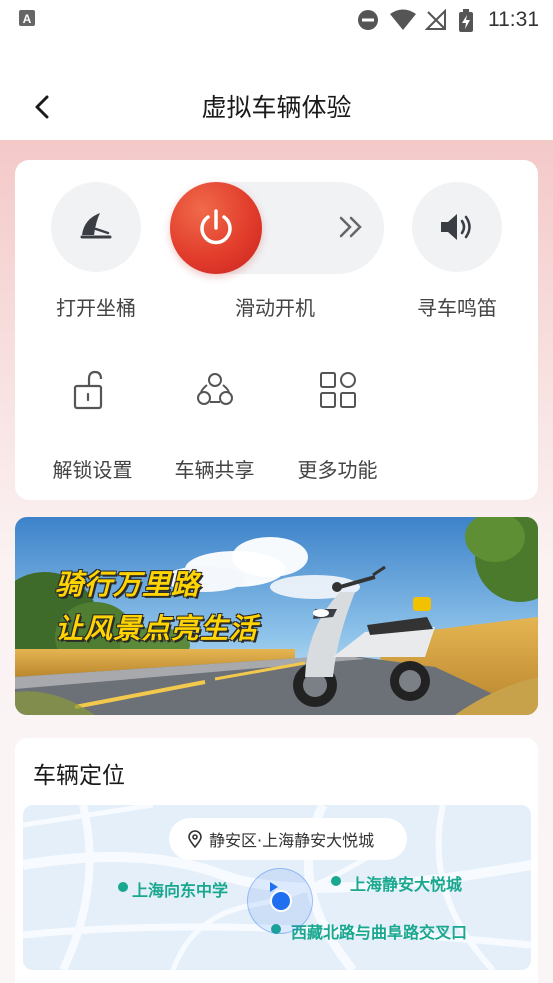  What do you see at coordinates (96, 308) in the screenshot?
I see `open-seat-label: 打开坐桶` at bounding box center [96, 308].